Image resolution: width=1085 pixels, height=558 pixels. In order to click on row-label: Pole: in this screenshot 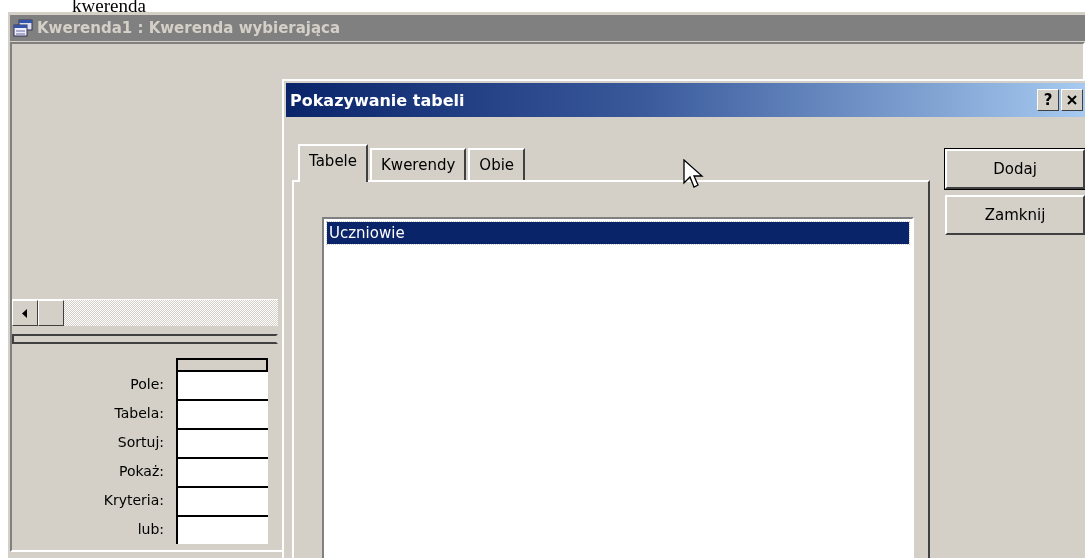, I will do `click(147, 384)`.